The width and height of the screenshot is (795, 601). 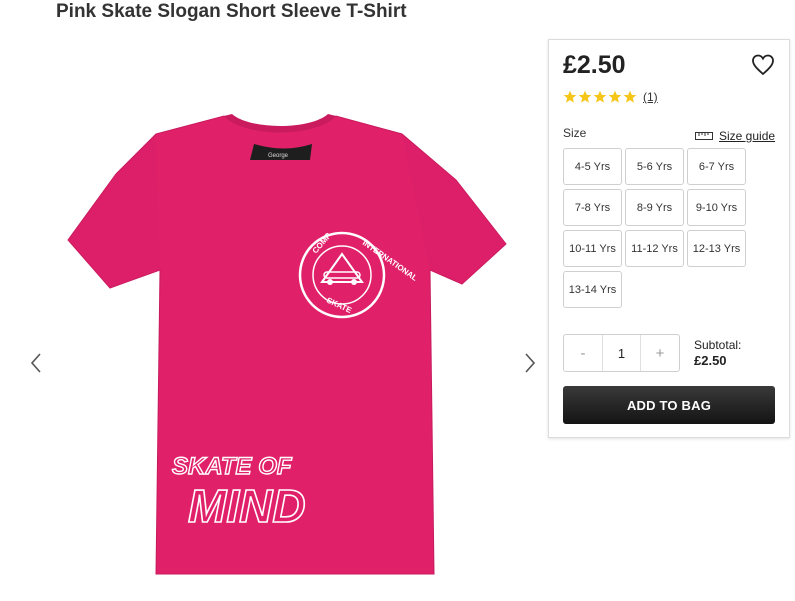 I want to click on size-option: 8-9 Yrs, so click(x=654, y=207).